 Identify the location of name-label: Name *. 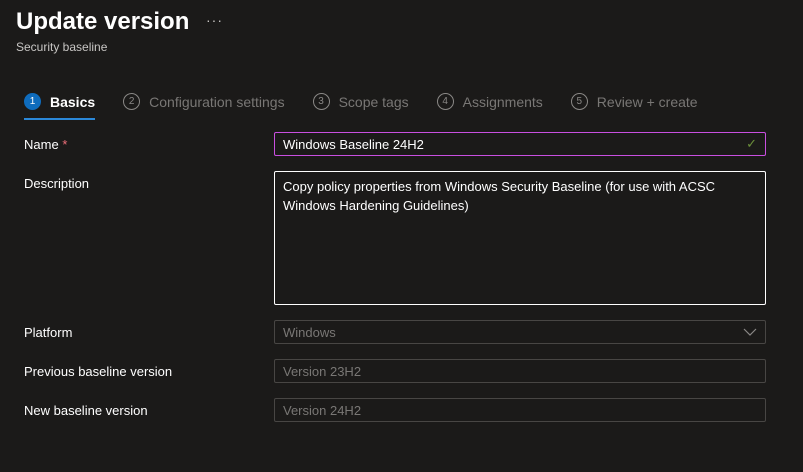
(45, 144).